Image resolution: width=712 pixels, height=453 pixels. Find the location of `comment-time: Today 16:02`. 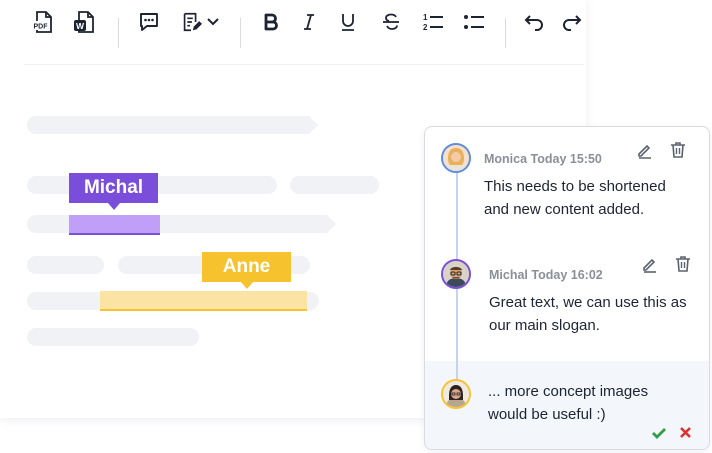

comment-time: Today 16:02 is located at coordinates (567, 275).